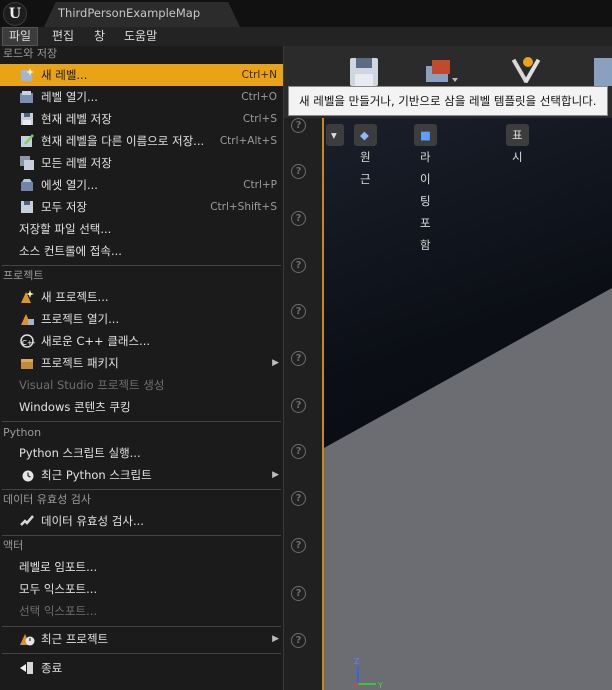 The image size is (612, 690). What do you see at coordinates (448, 101) in the screenshot?
I see `new-level-tooltip: 새 레벨을 만들거나, 기반으로 삼을 레벨 템플릿을 선택합니다.` at bounding box center [448, 101].